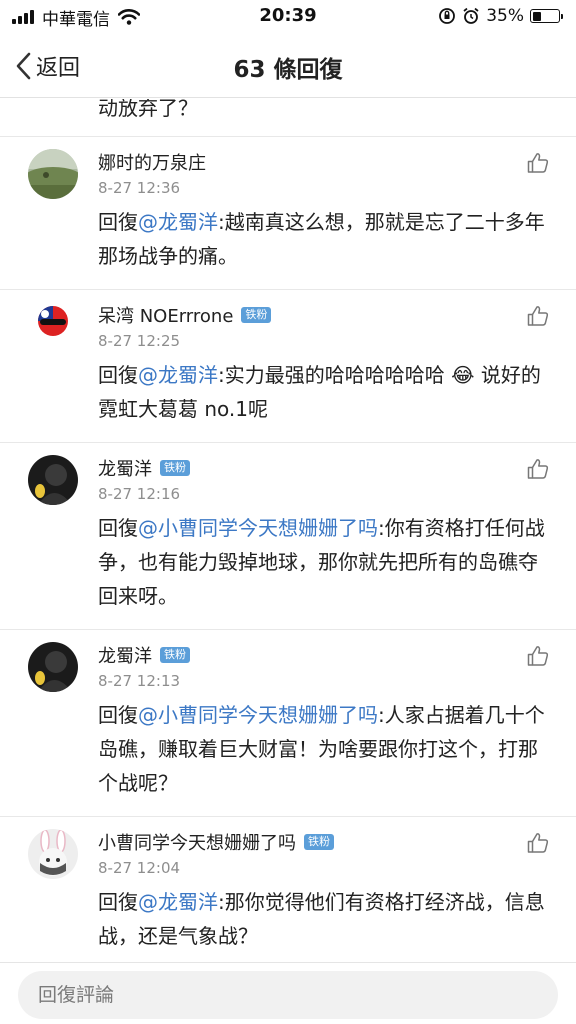 The image size is (576, 1024). I want to click on reply-meta: 小曹同学今天想姗姗了吗 铁粉, so click(323, 842).